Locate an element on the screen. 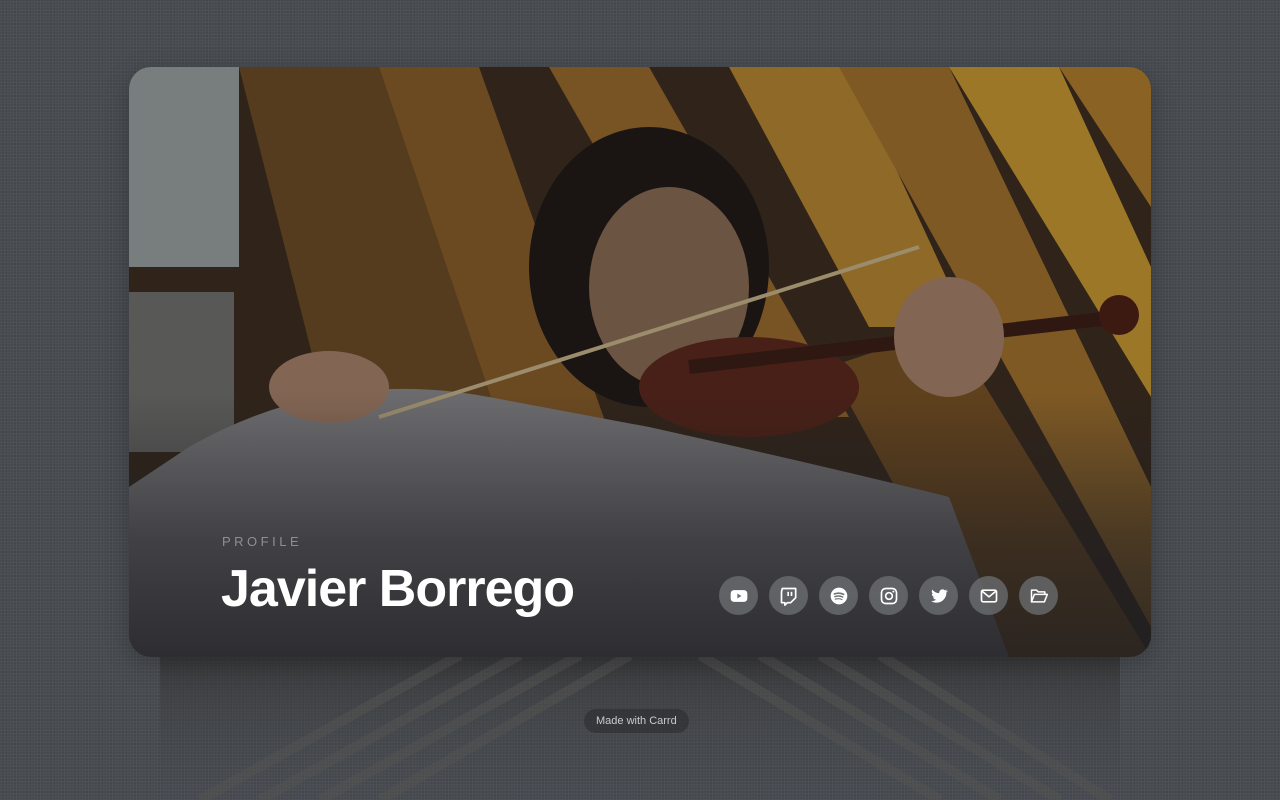 Image resolution: width=1280 pixels, height=800 pixels. twitter-icon is located at coordinates (939, 595).